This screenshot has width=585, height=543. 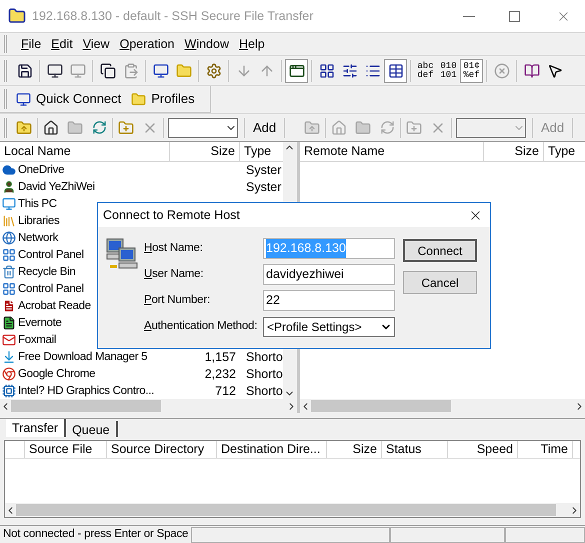 What do you see at coordinates (56, 187) in the screenshot?
I see `file-name: David YeZhiWei` at bounding box center [56, 187].